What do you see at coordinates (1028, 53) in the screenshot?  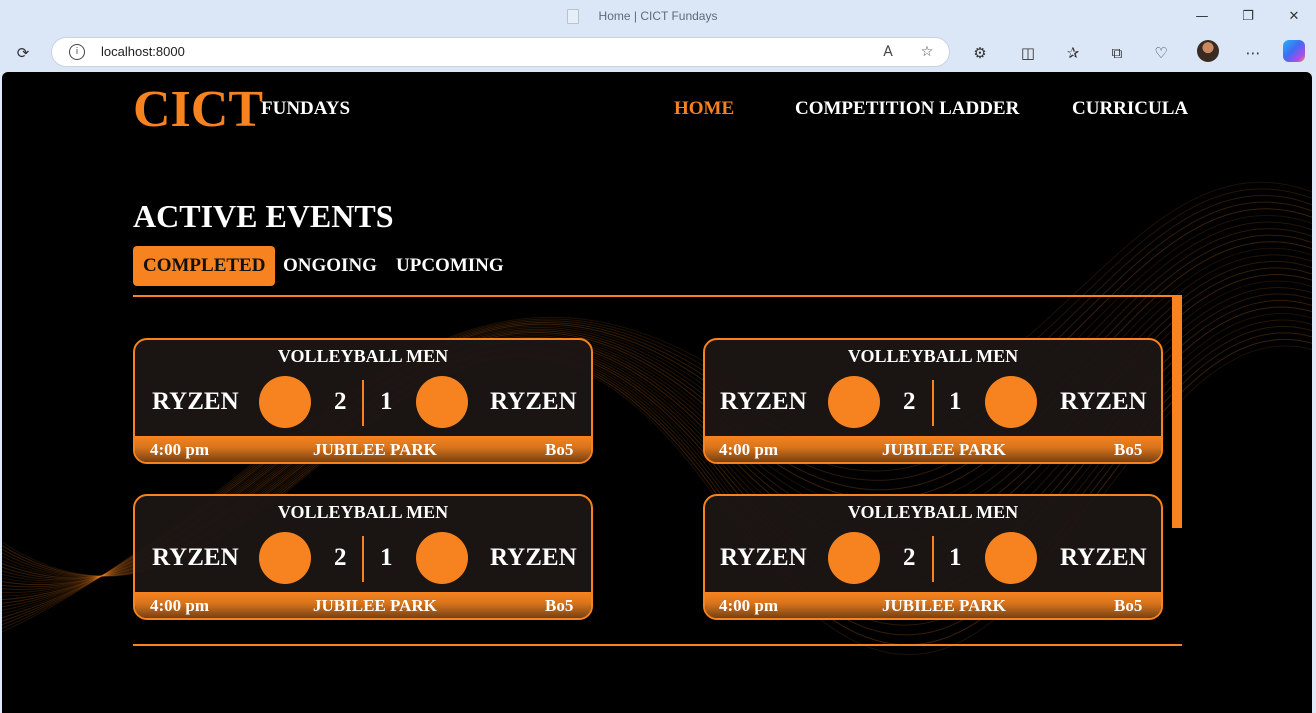 I see `split-screen-icon: ◫` at bounding box center [1028, 53].